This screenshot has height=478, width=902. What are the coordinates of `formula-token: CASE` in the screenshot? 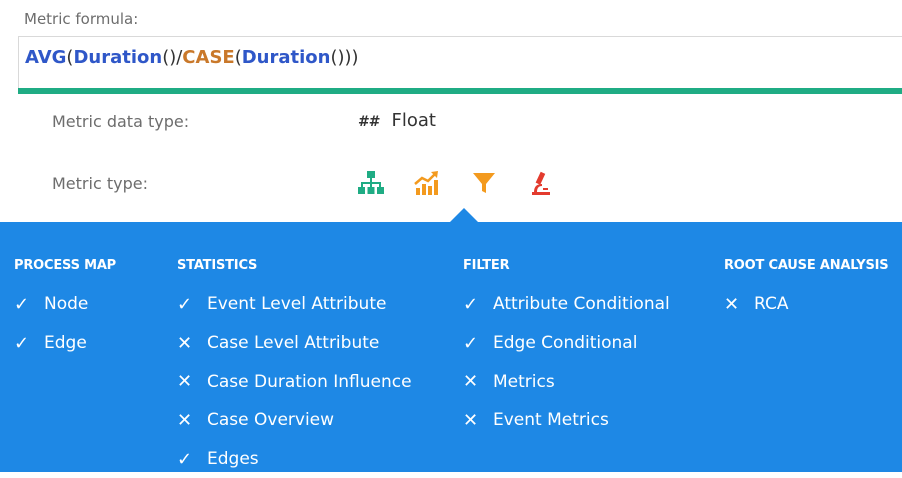 It's located at (208, 57).